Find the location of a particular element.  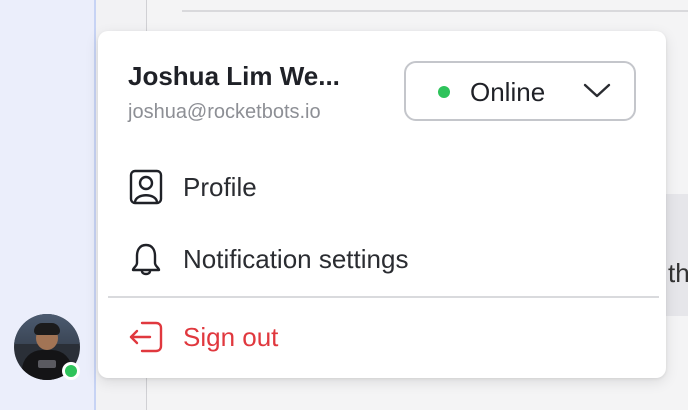

avatar-shirt-print is located at coordinates (47, 364).